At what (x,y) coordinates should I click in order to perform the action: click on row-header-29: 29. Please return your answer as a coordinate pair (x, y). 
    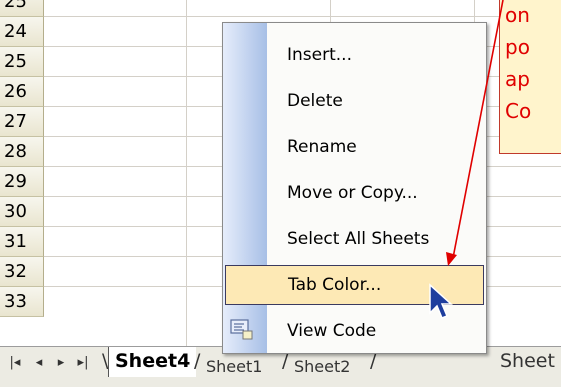
    Looking at the image, I should click on (22, 182).